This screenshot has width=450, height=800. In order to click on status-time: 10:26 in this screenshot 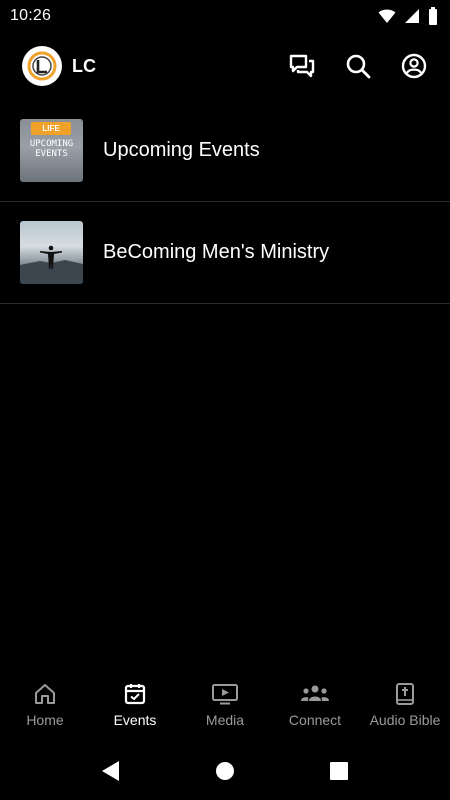, I will do `click(31, 15)`.